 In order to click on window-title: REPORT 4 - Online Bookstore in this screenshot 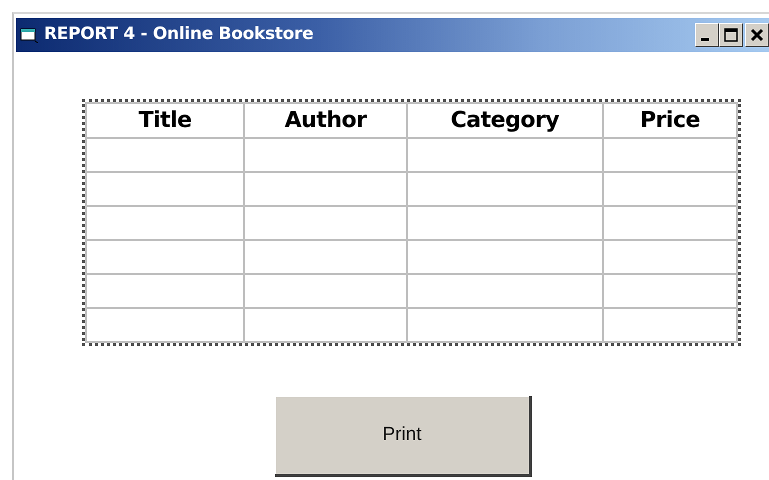, I will do `click(179, 34)`.